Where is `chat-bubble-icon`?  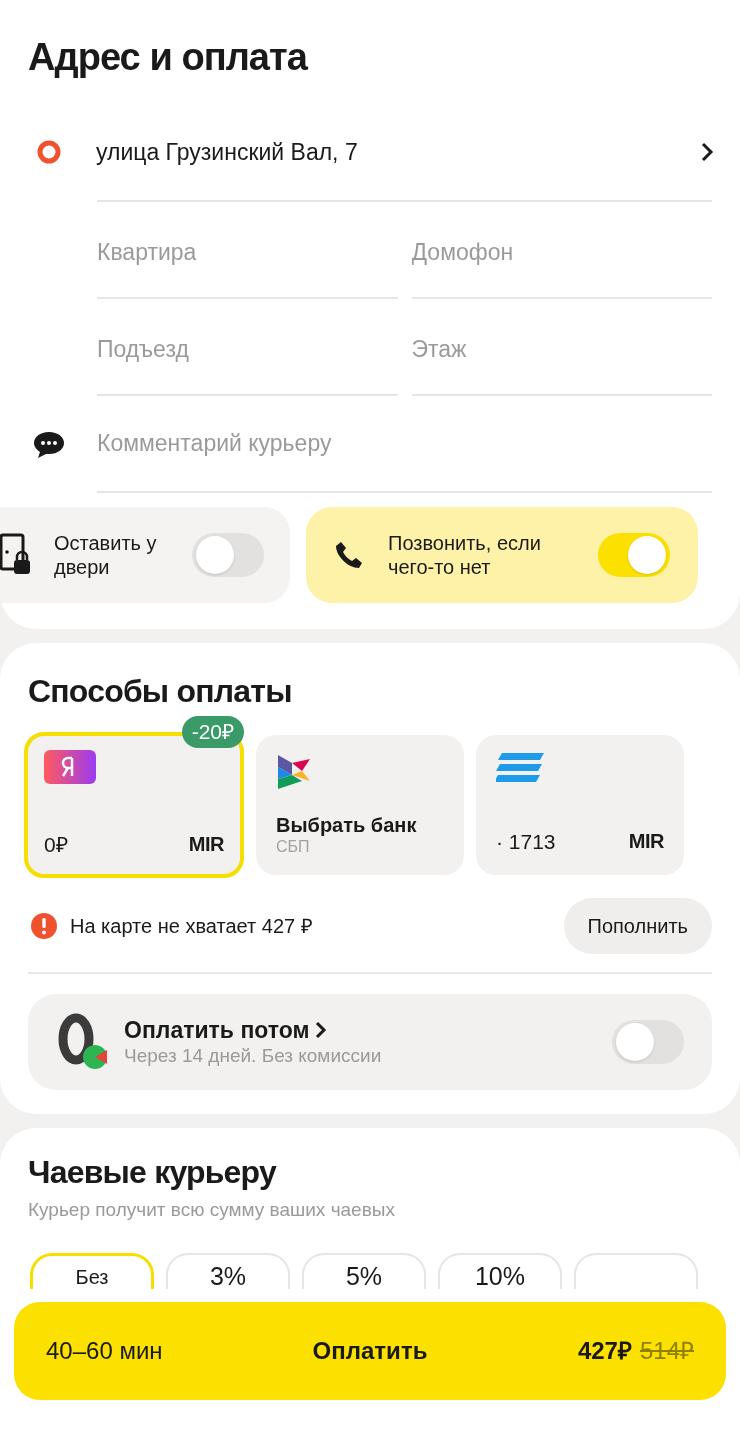 chat-bubble-icon is located at coordinates (49, 444).